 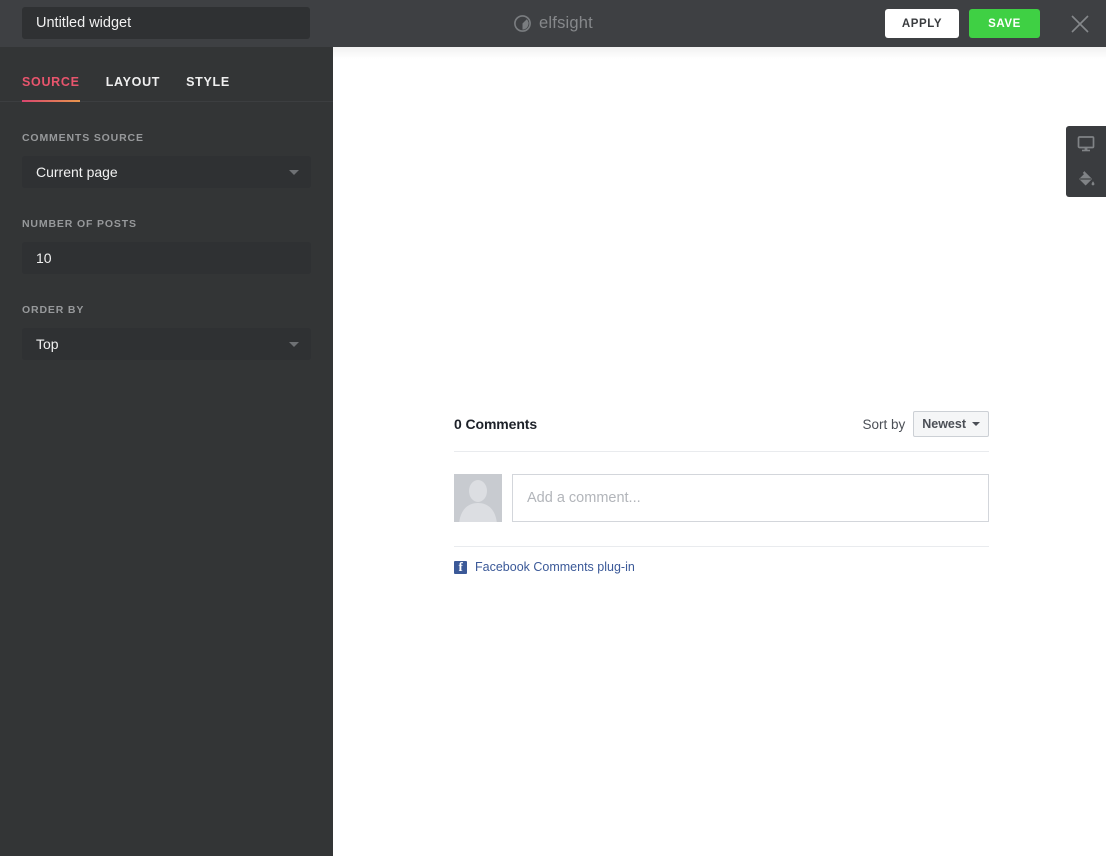 I want to click on top-bar-actions: APPLY SAVE, so click(x=995, y=23).